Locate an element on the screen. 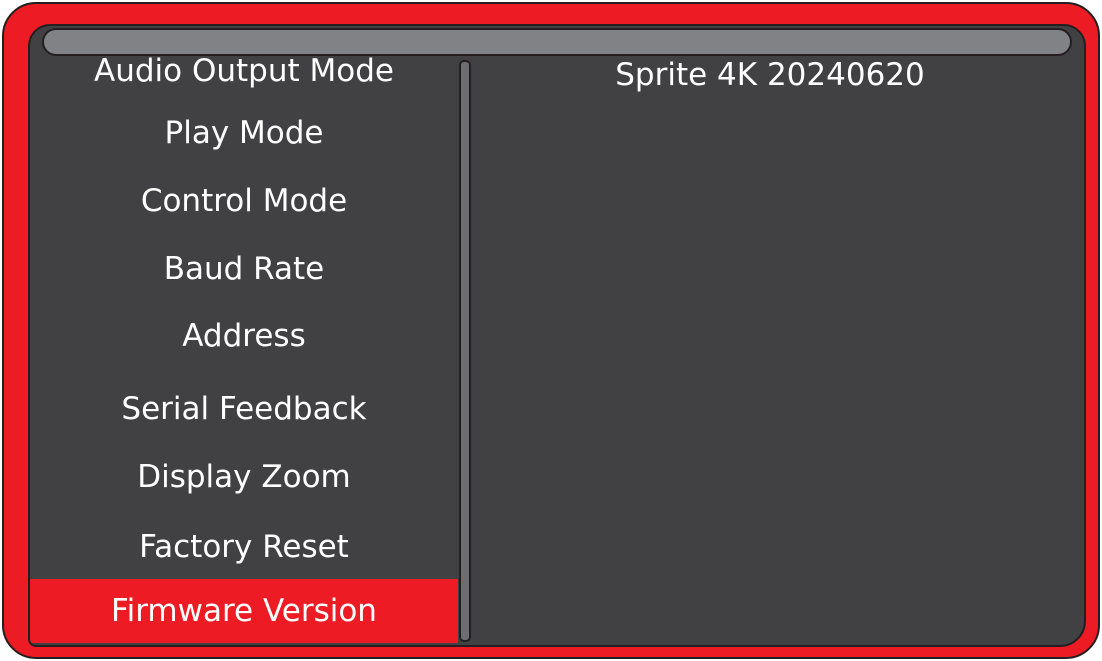 Image resolution: width=1102 pixels, height=661 pixels. menu-item-label: Factory Reset is located at coordinates (244, 547).